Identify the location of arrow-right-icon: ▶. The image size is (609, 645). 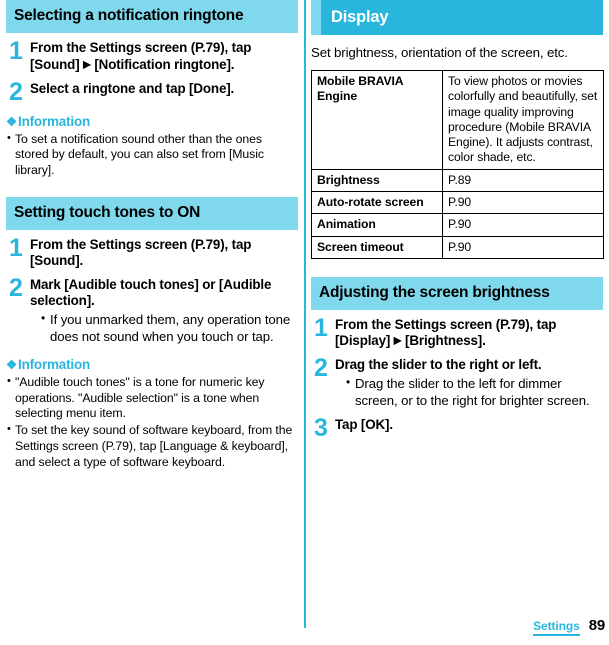
(87, 64).